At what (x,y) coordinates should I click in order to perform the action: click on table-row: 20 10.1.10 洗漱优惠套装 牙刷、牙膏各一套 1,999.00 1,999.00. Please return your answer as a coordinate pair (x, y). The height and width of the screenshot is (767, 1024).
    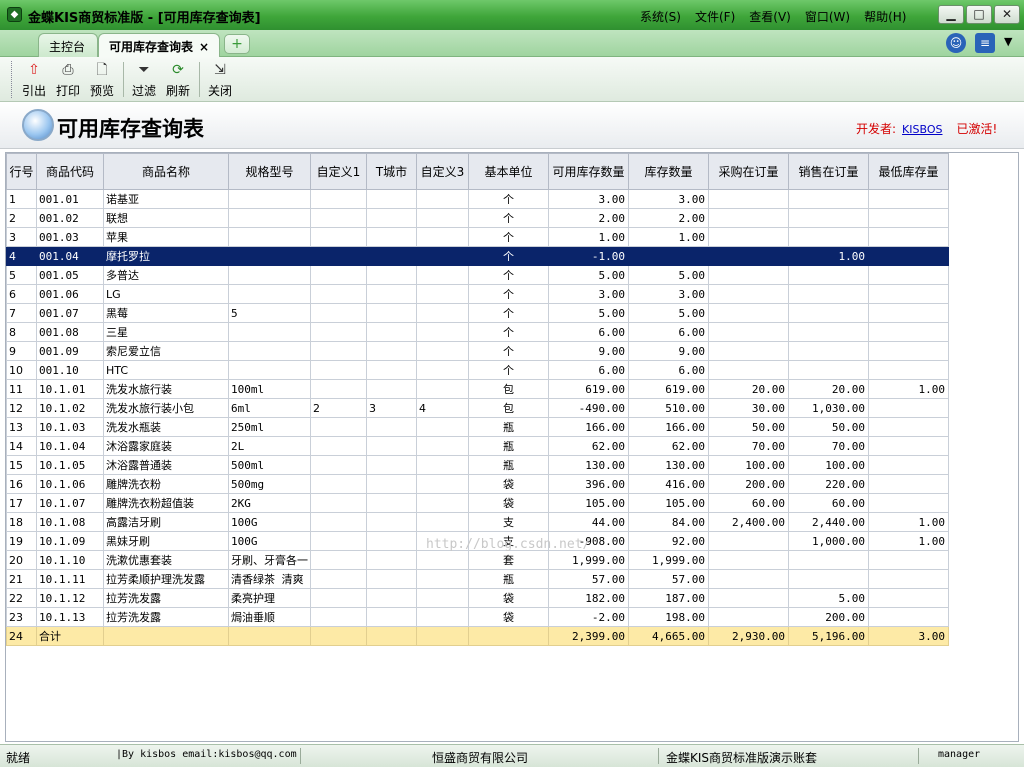
    Looking at the image, I should click on (477, 560).